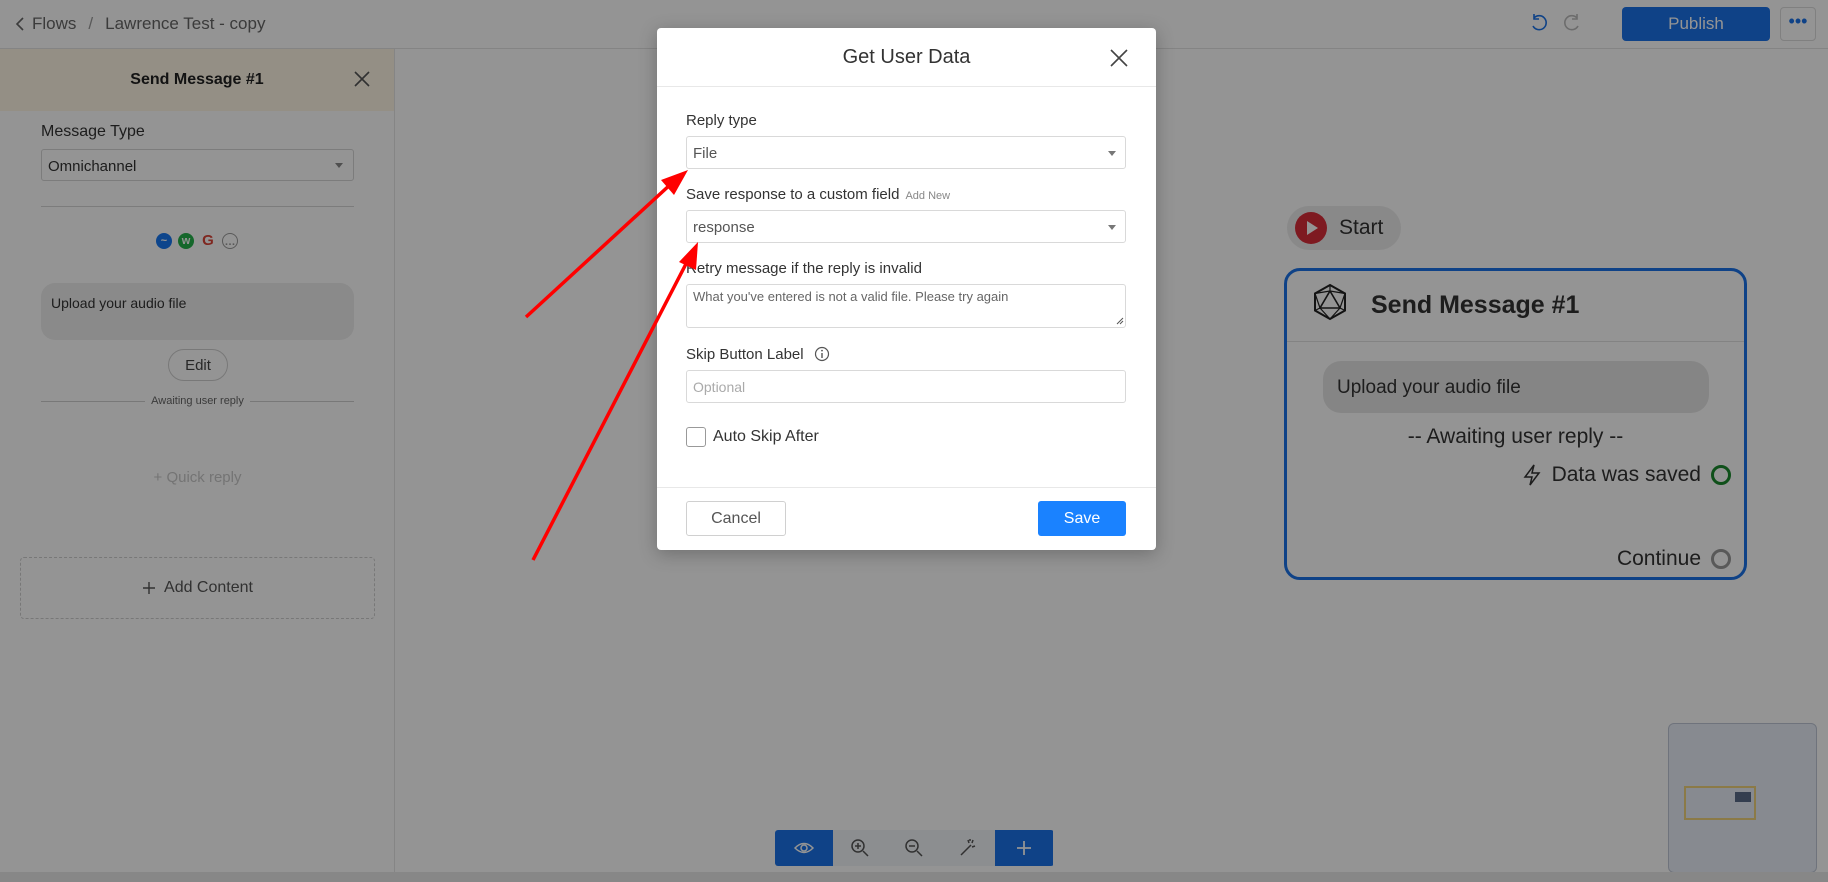  What do you see at coordinates (906, 226) in the screenshot?
I see `custom-field-select: response` at bounding box center [906, 226].